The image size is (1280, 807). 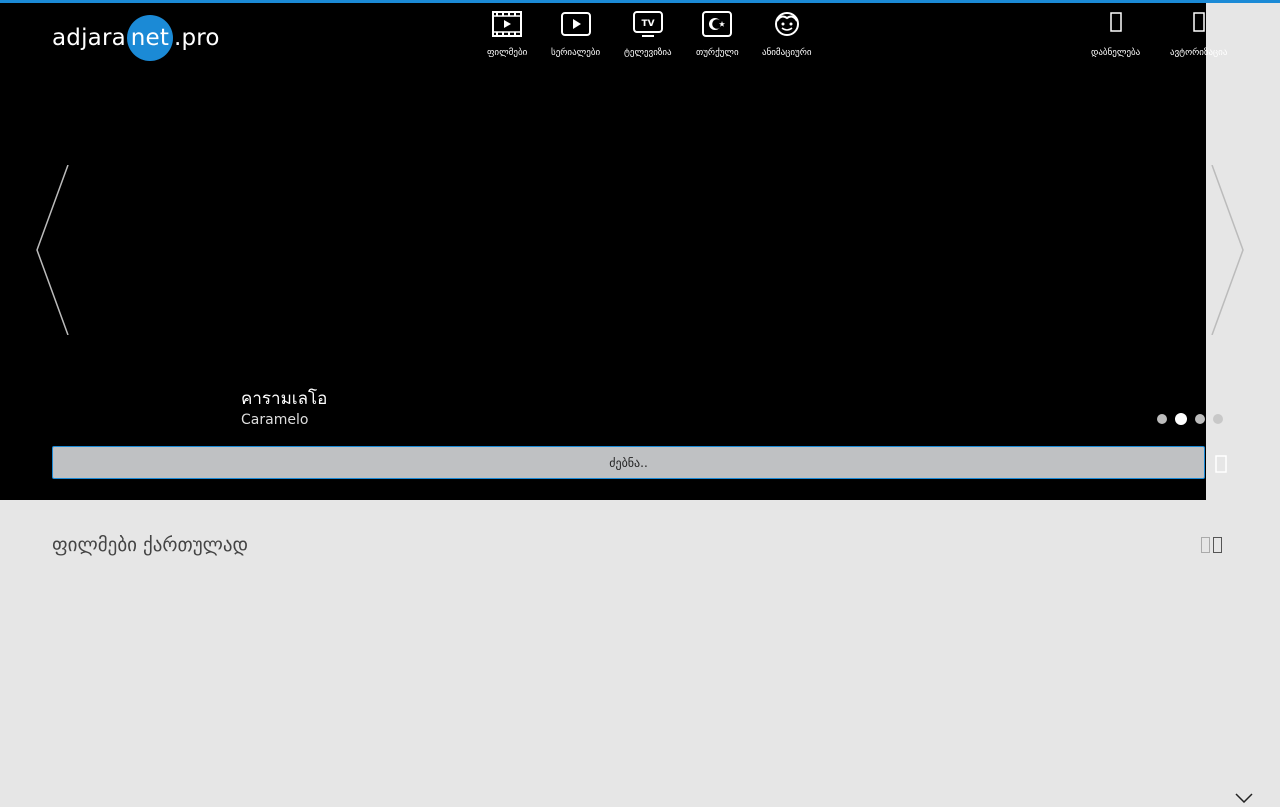 What do you see at coordinates (507, 53) in the screenshot?
I see `nav-label: ფილმები` at bounding box center [507, 53].